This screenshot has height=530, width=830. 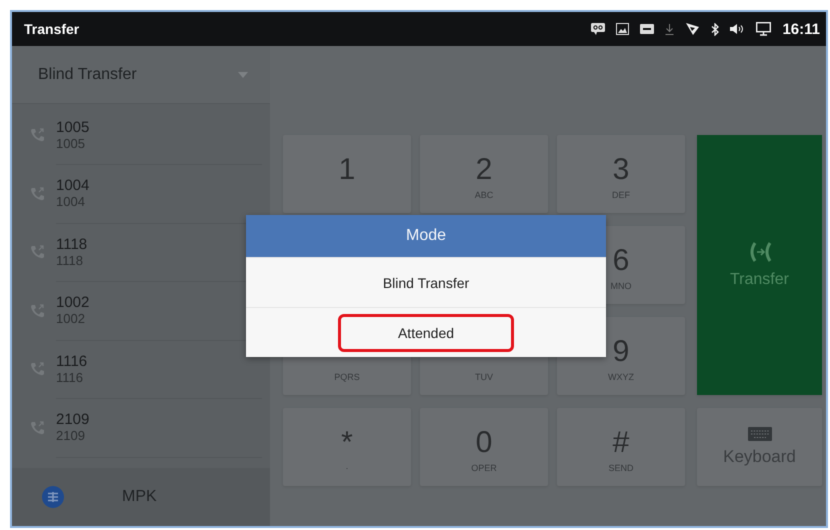 I want to click on clock-time: 16:11, so click(x=801, y=29).